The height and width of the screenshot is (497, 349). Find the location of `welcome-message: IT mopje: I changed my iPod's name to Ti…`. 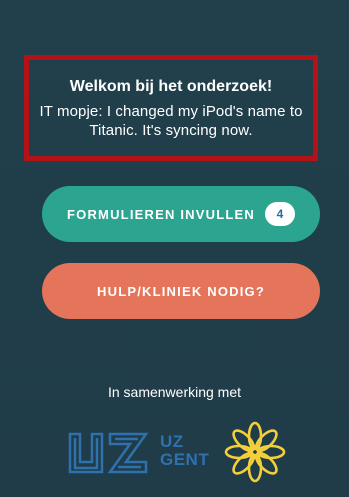

welcome-message: IT mopje: I changed my iPod's name to Ti… is located at coordinates (171, 121).